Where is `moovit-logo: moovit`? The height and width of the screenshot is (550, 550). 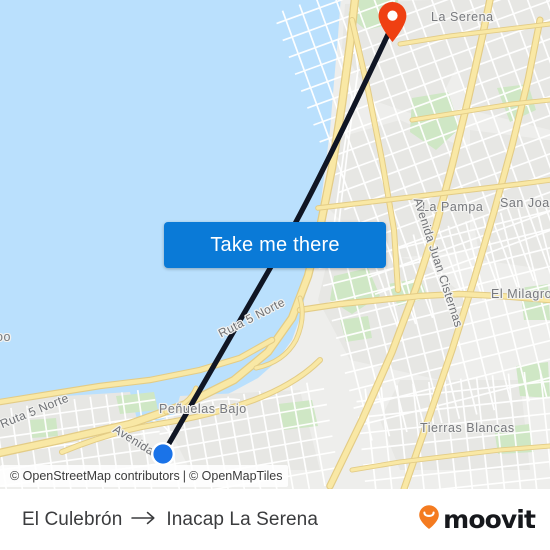 moovit-logo: moovit is located at coordinates (477, 519).